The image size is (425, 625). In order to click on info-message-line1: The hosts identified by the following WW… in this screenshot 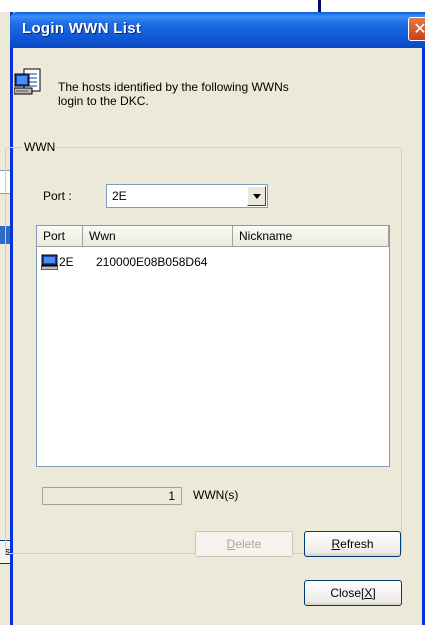, I will do `click(173, 87)`.